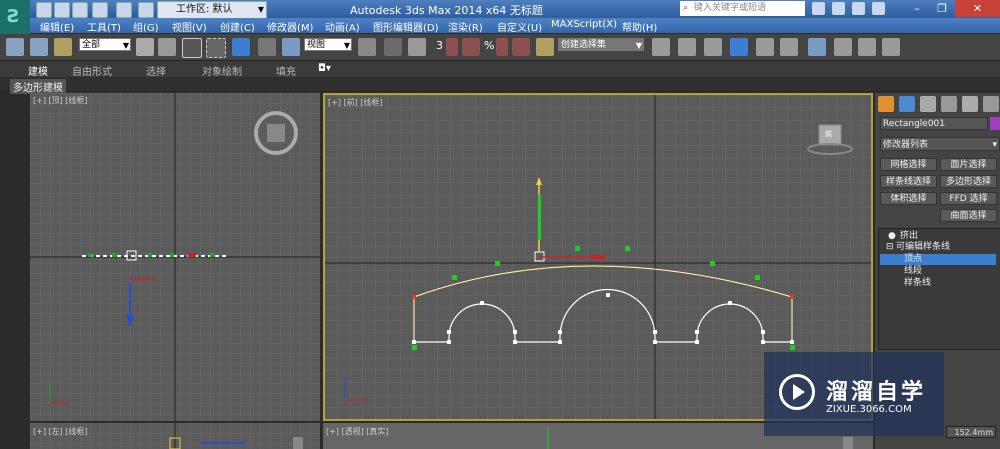  I want to click on viewport-left-label: [+] [左] [线框], so click(60, 431).